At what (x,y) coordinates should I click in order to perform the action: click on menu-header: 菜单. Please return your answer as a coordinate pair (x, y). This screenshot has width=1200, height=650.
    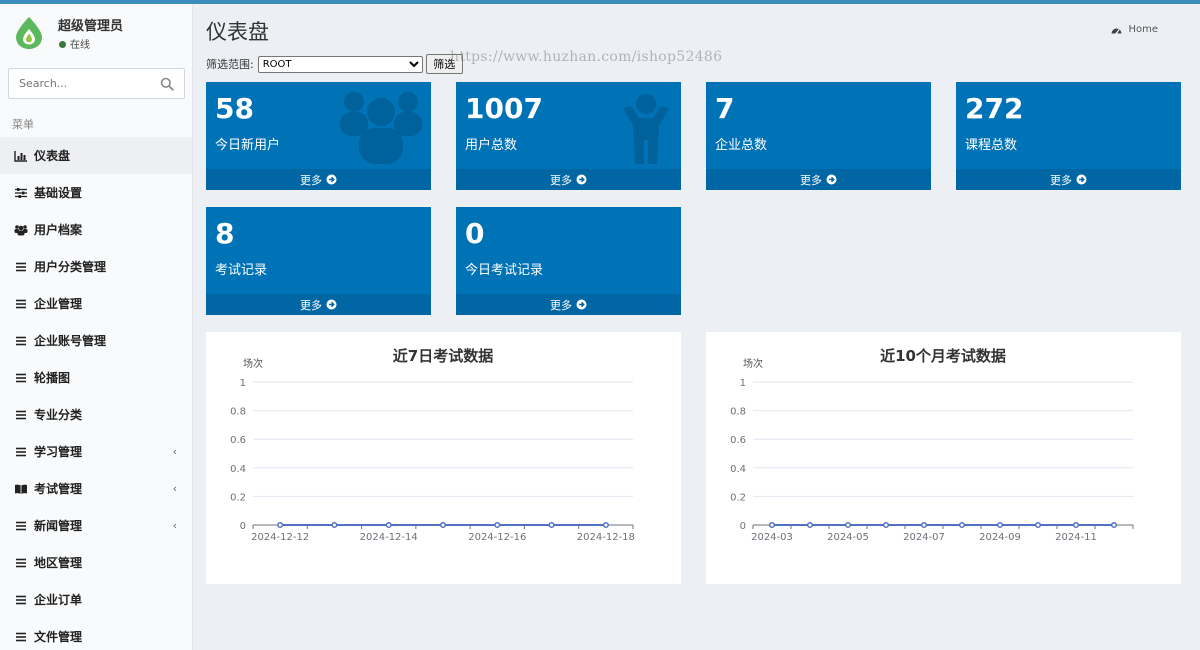
    Looking at the image, I should click on (23, 124).